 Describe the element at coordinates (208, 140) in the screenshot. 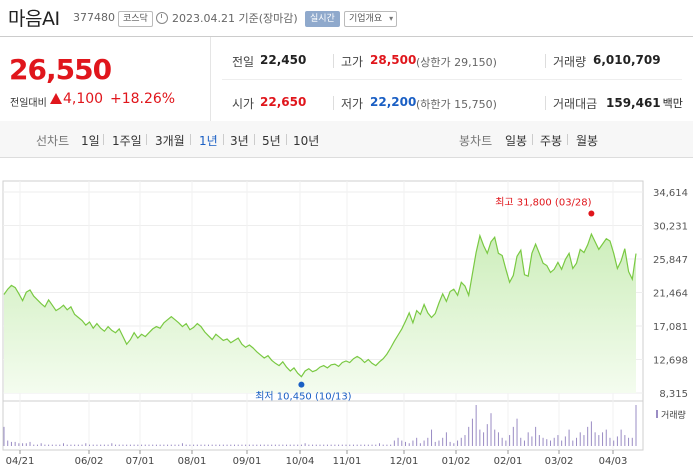

I see `tab-1y: 1년` at that location.